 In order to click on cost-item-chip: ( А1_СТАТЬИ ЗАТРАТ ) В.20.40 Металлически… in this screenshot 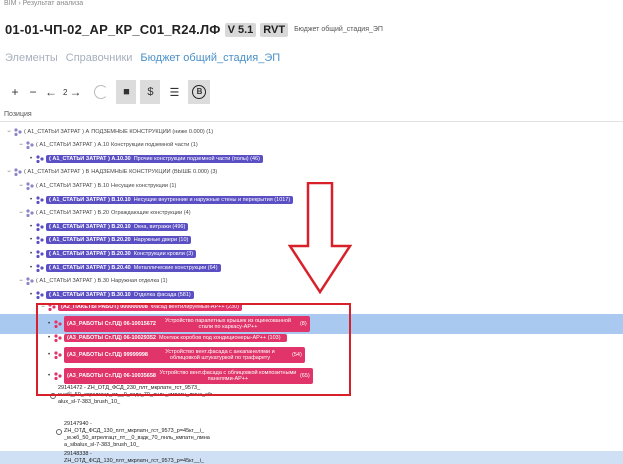, I will do `click(133, 267)`.